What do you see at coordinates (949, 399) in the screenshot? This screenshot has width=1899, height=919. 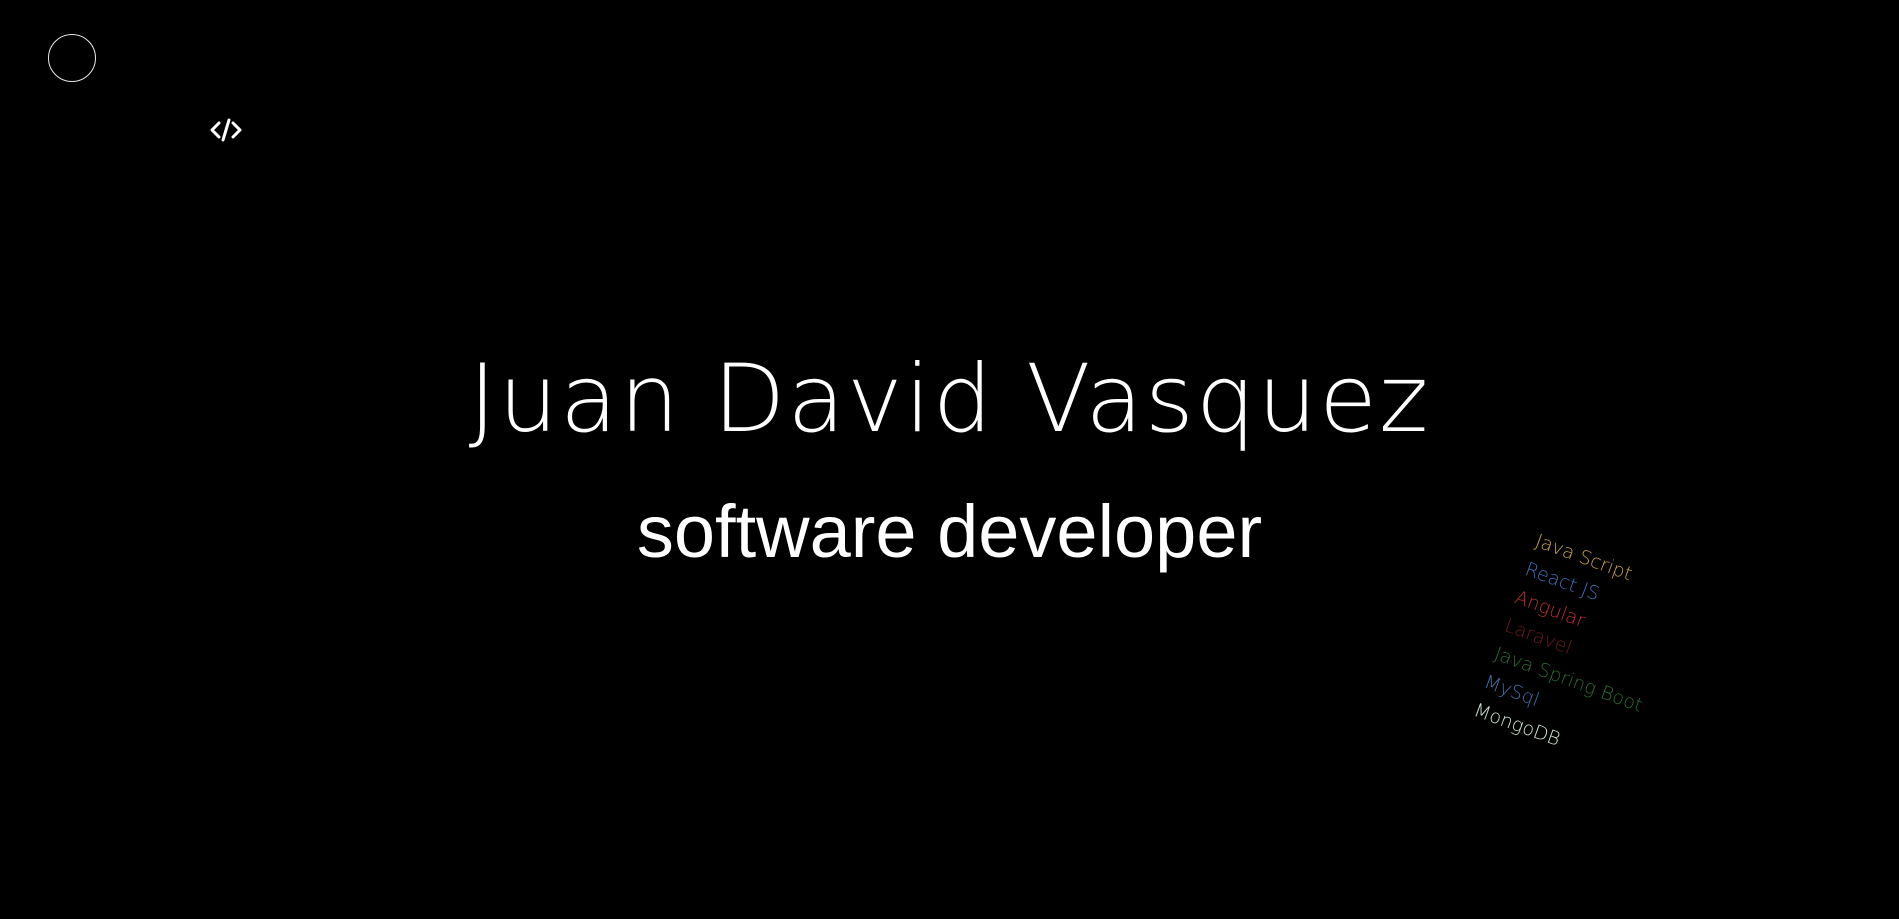 I see `hero-name: Juan David Vasquez` at bounding box center [949, 399].